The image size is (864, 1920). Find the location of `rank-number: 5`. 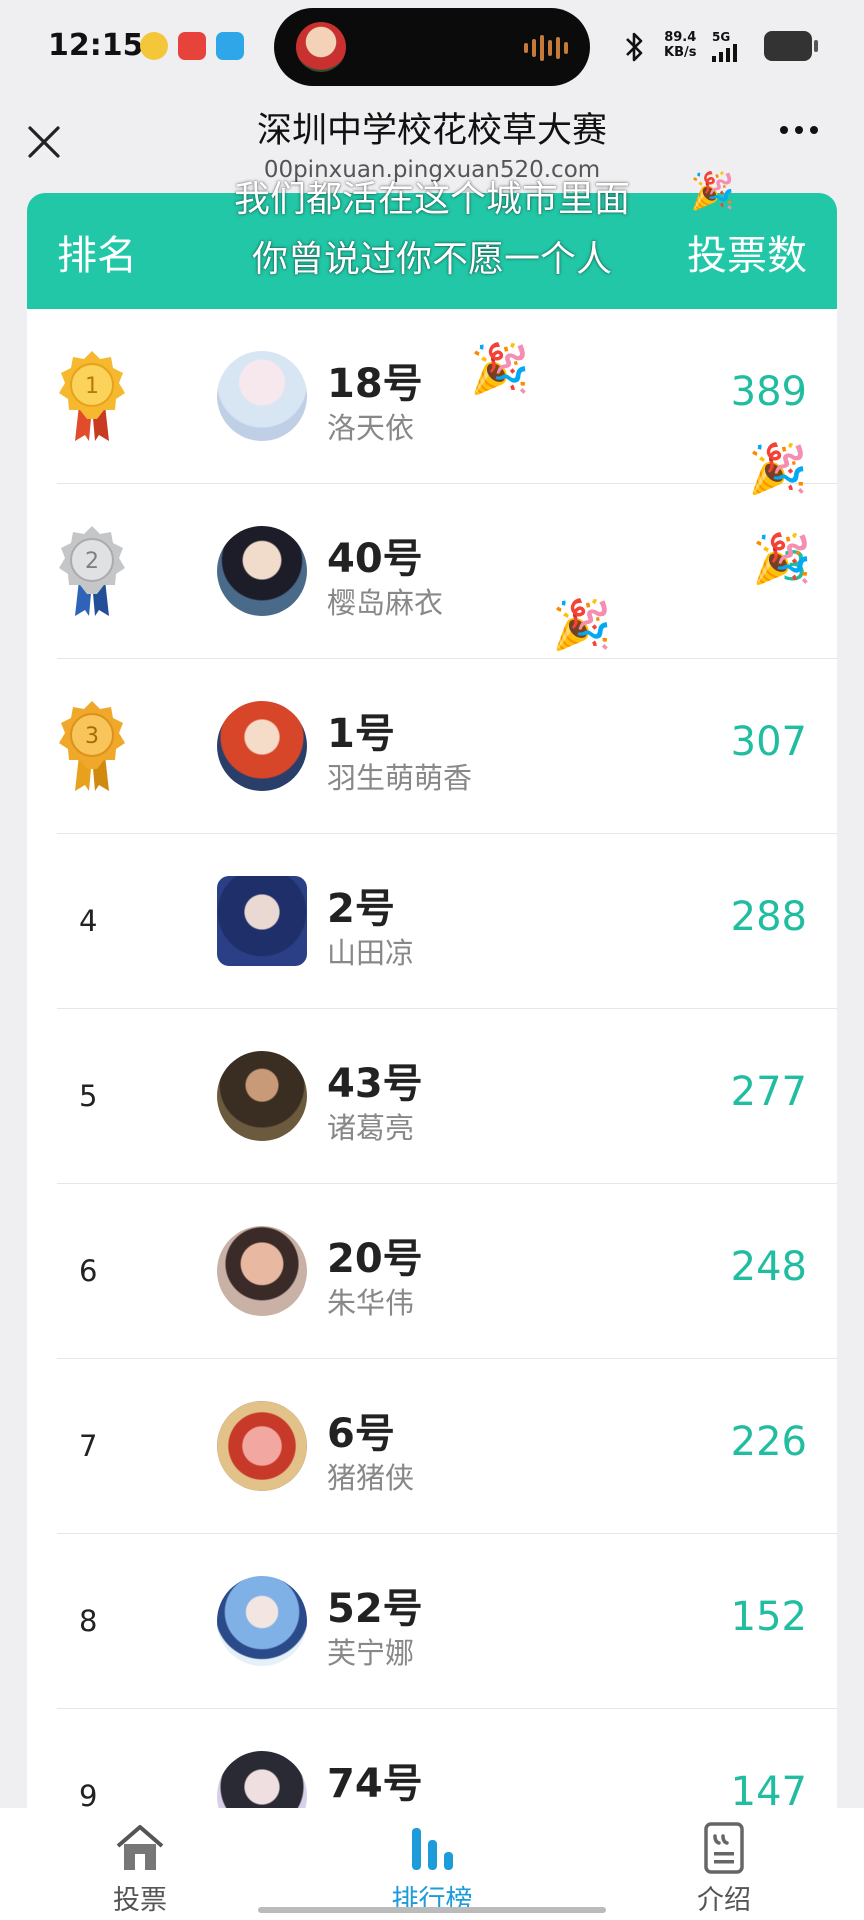

rank-number: 5 is located at coordinates (88, 1096).